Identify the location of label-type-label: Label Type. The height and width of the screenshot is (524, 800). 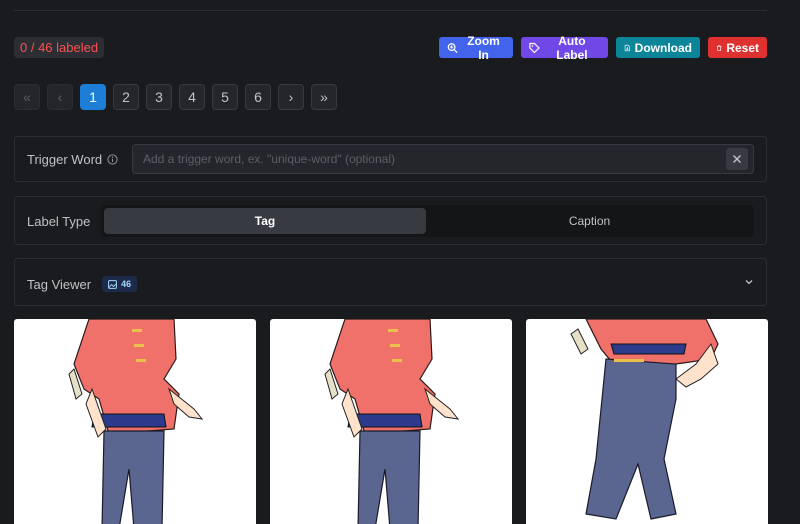
(59, 221).